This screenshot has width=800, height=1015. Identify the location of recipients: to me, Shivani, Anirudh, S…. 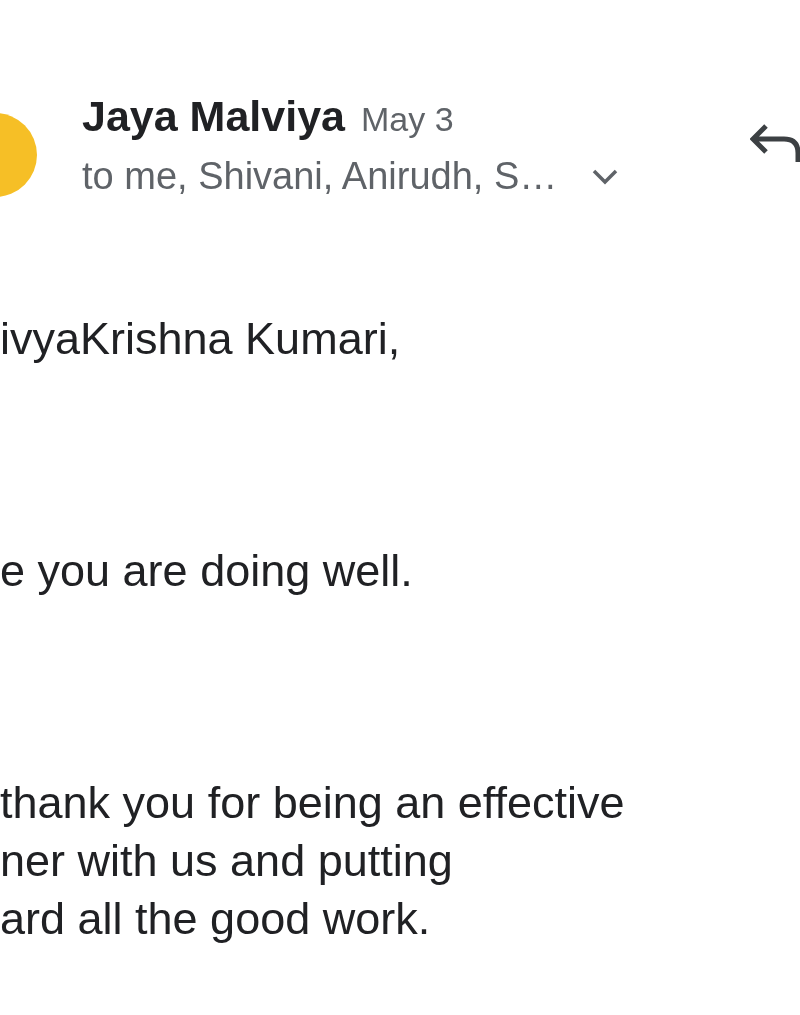
(320, 176).